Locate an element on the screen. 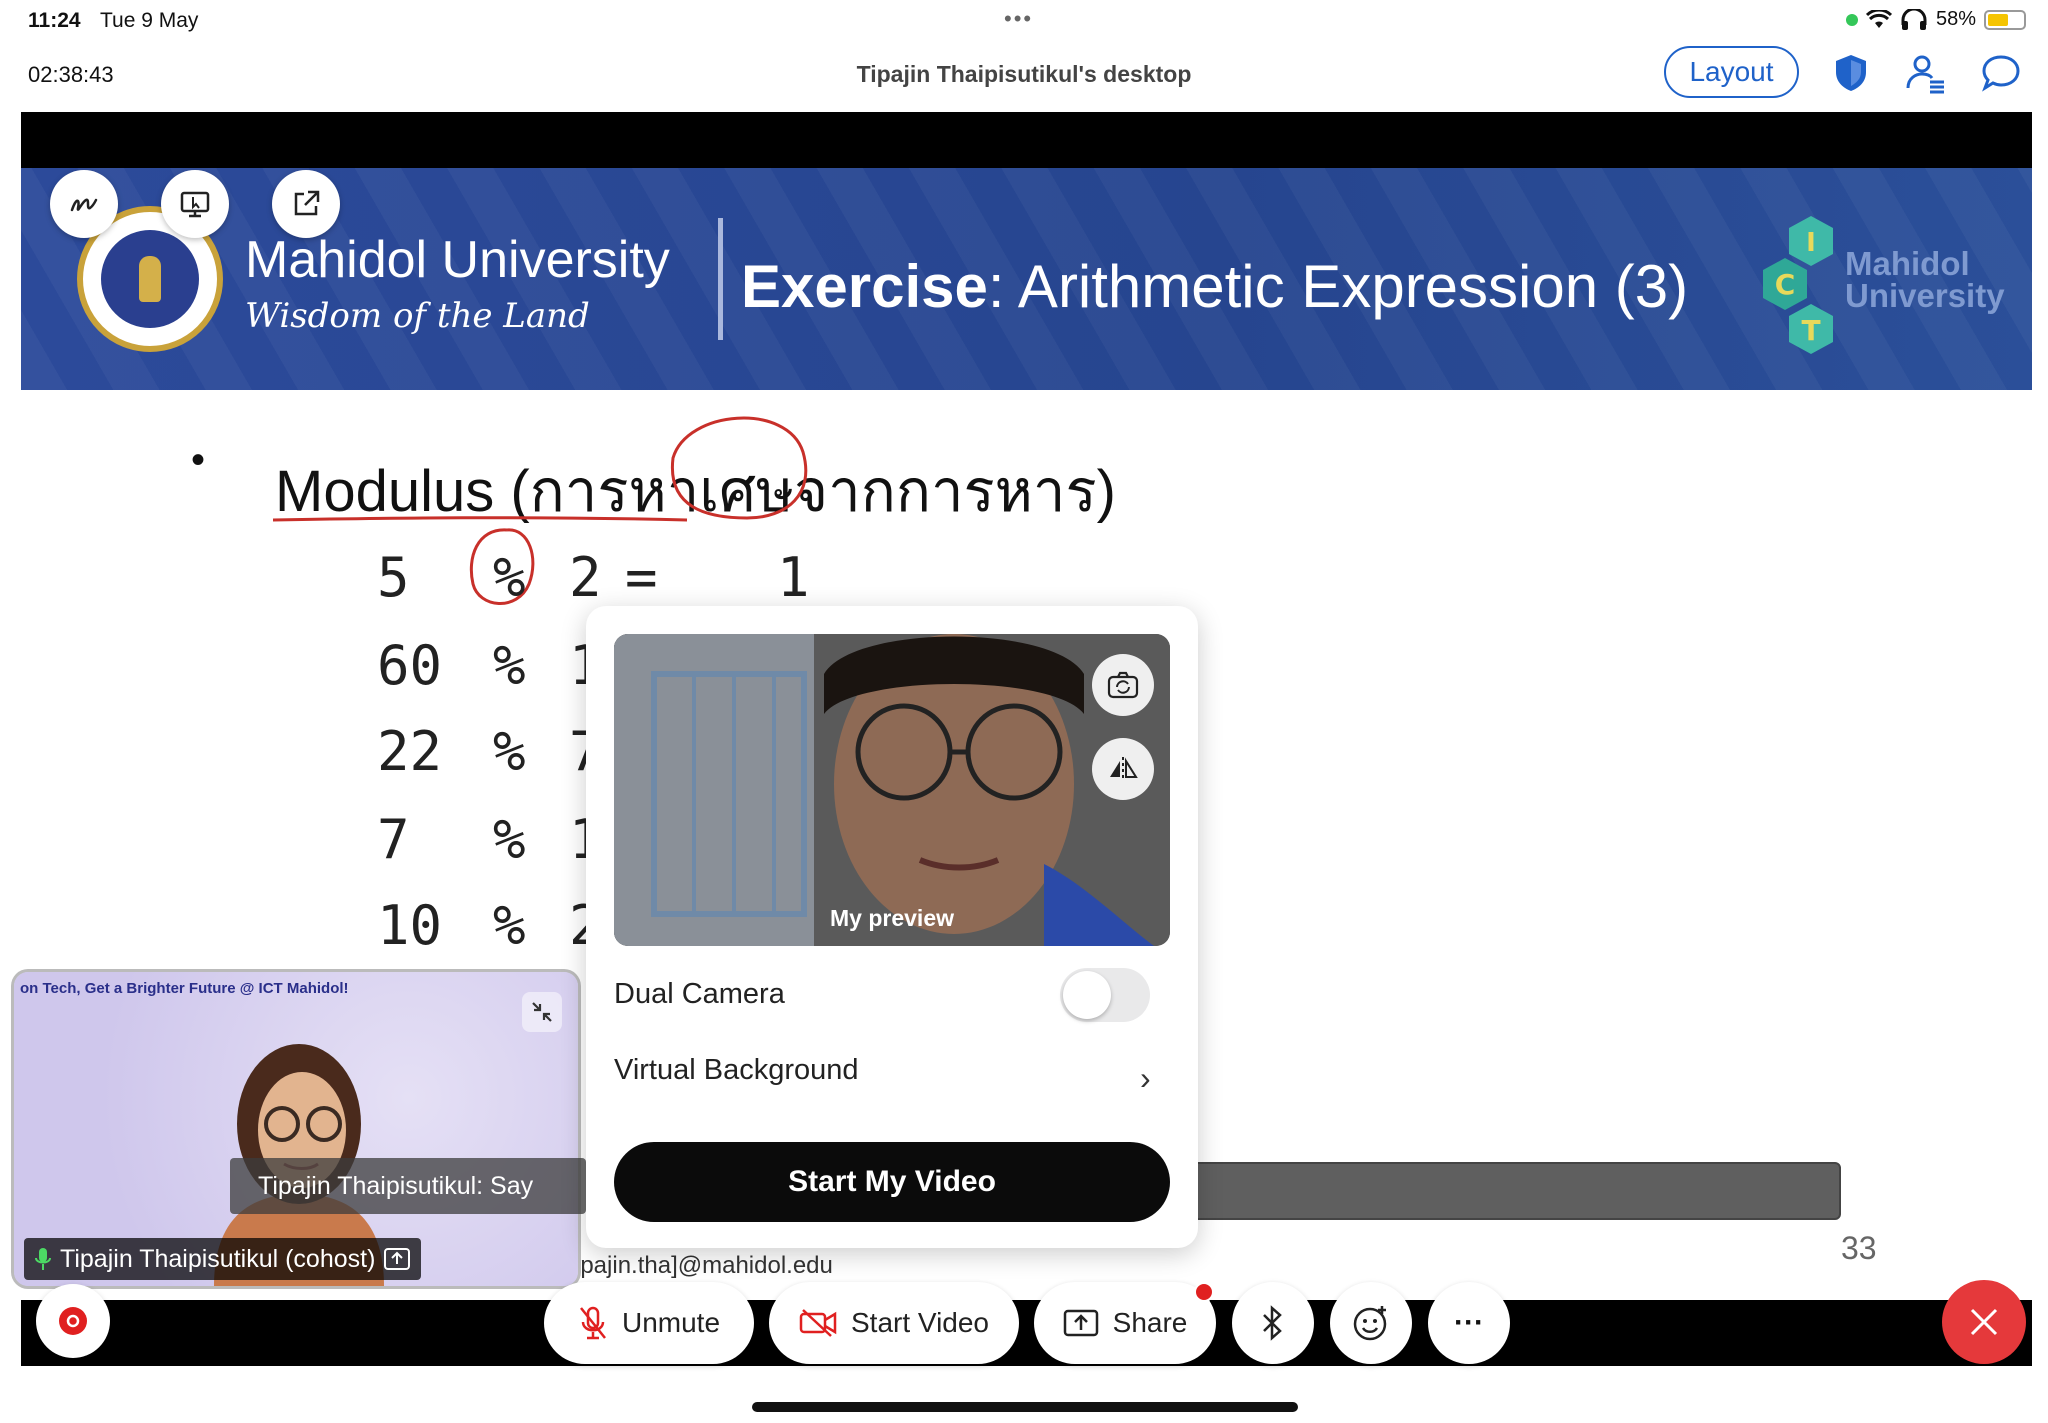  mirror-video-button is located at coordinates (1123, 769).